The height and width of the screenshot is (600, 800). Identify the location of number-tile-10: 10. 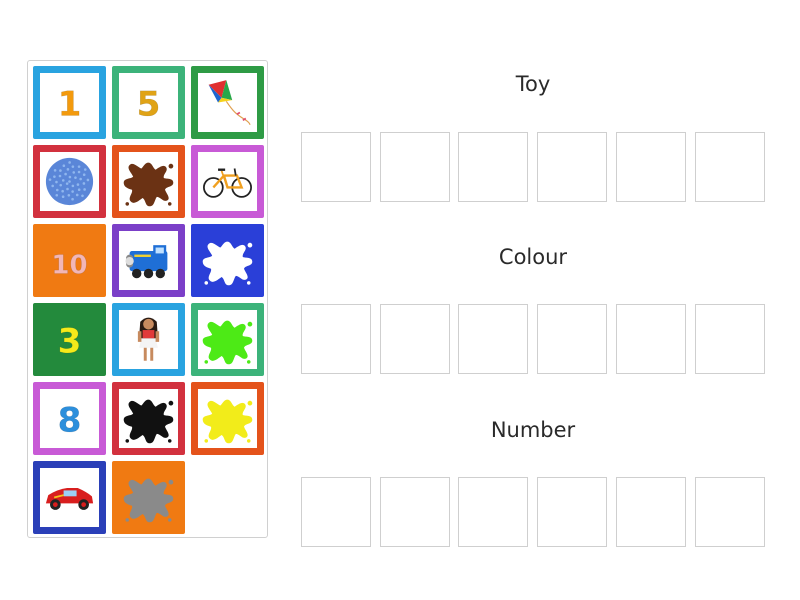
(69, 260).